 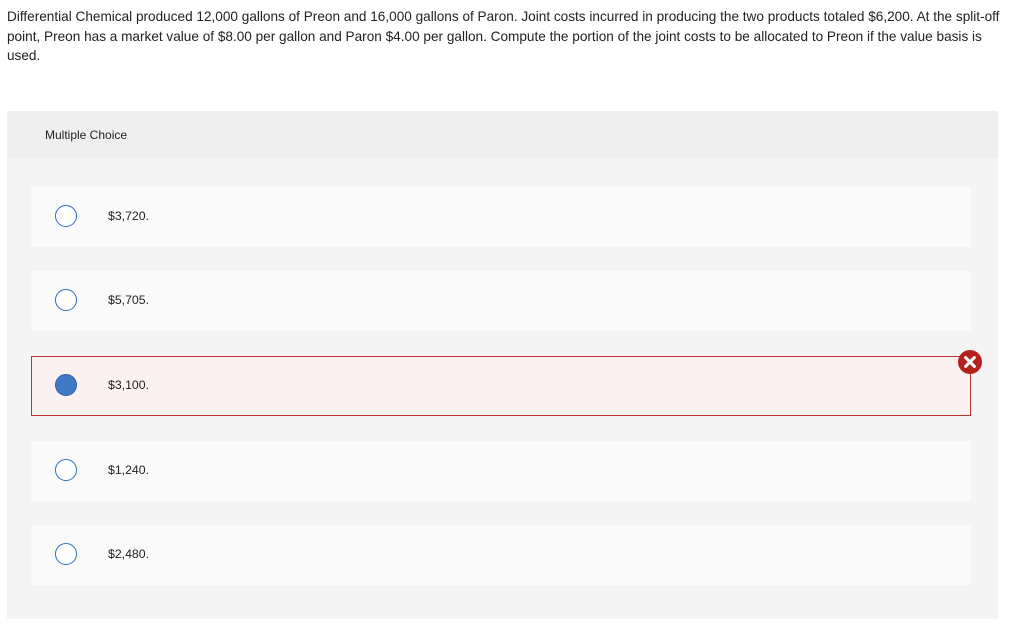 I want to click on answer-option-label: $2,480., so click(x=129, y=554).